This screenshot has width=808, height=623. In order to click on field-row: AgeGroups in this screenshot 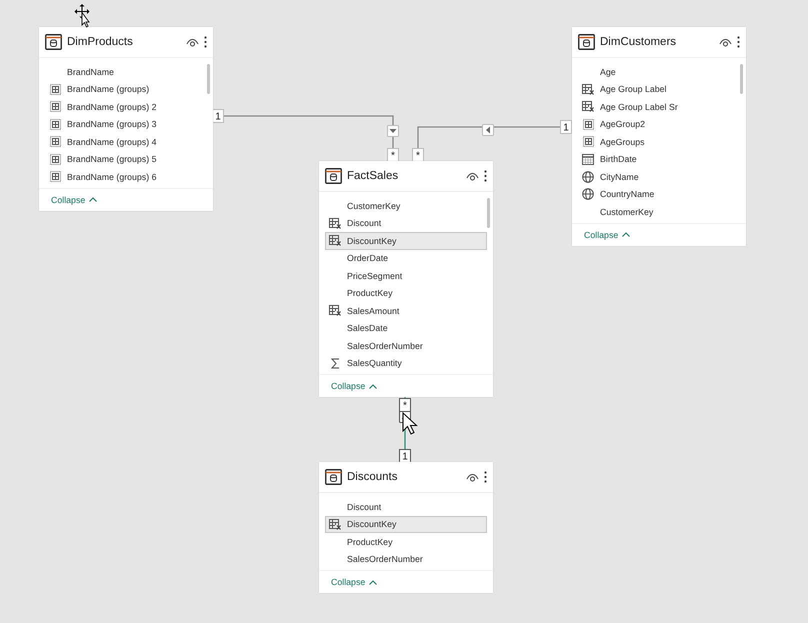, I will do `click(659, 141)`.